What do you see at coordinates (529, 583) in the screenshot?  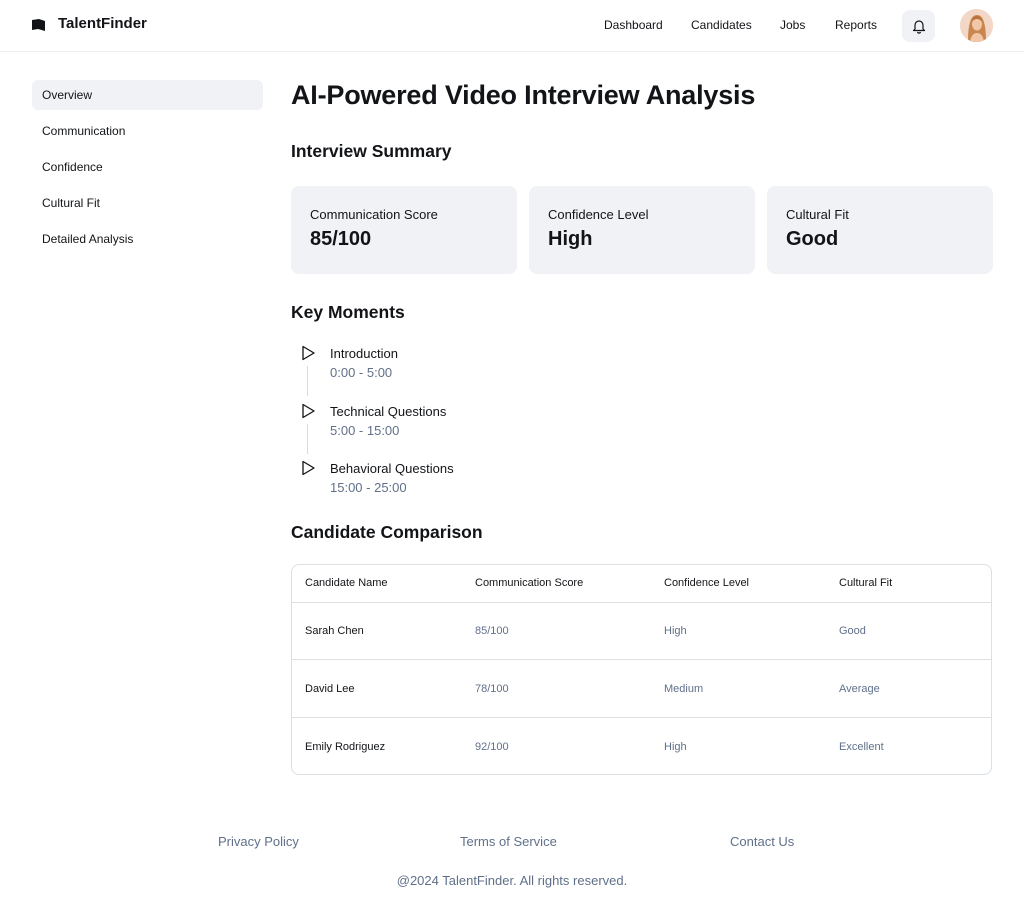 I see `column-header-communication: Communication Score` at bounding box center [529, 583].